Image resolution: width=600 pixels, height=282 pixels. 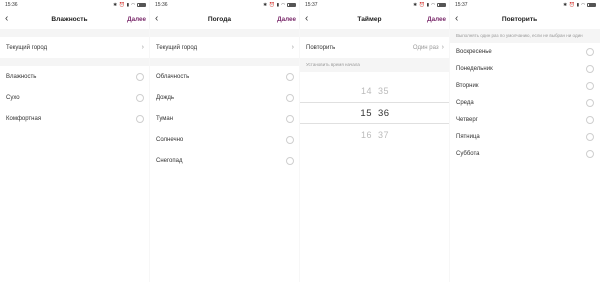 What do you see at coordinates (13, 97) in the screenshot?
I see `option-label: Сухо` at bounding box center [13, 97].